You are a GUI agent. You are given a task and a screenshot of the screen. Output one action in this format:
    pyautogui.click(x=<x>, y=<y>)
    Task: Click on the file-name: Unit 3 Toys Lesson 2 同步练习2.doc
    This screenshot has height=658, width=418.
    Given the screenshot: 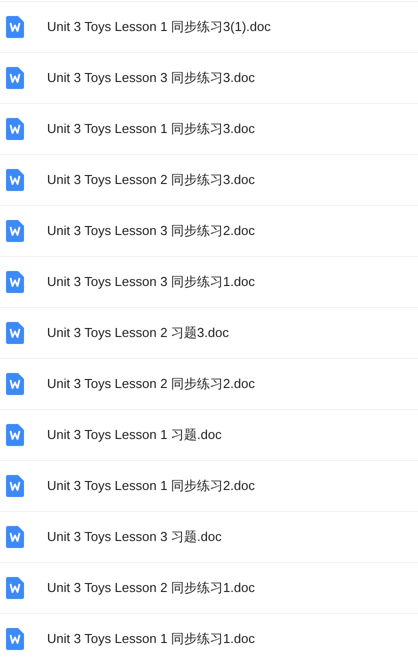 What is the action you would take?
    pyautogui.click(x=151, y=384)
    